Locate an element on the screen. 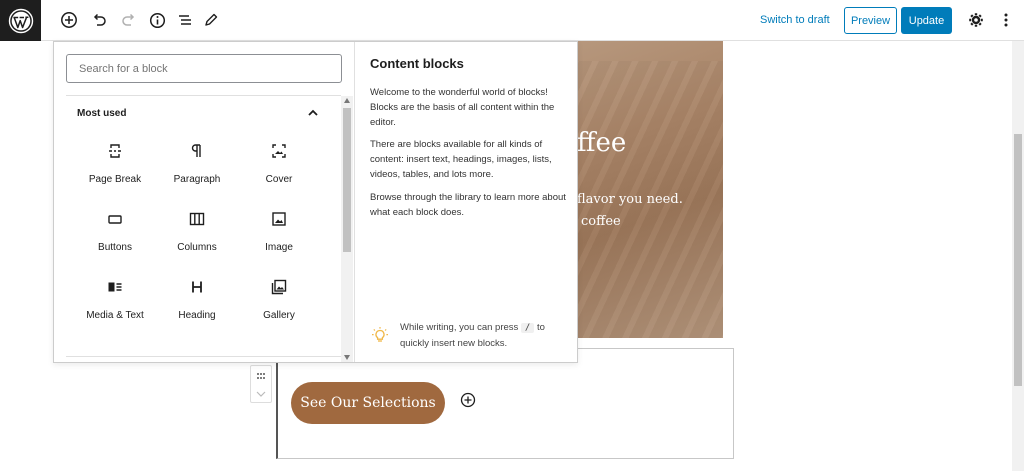  chevron-up-icon is located at coordinates (313, 113).